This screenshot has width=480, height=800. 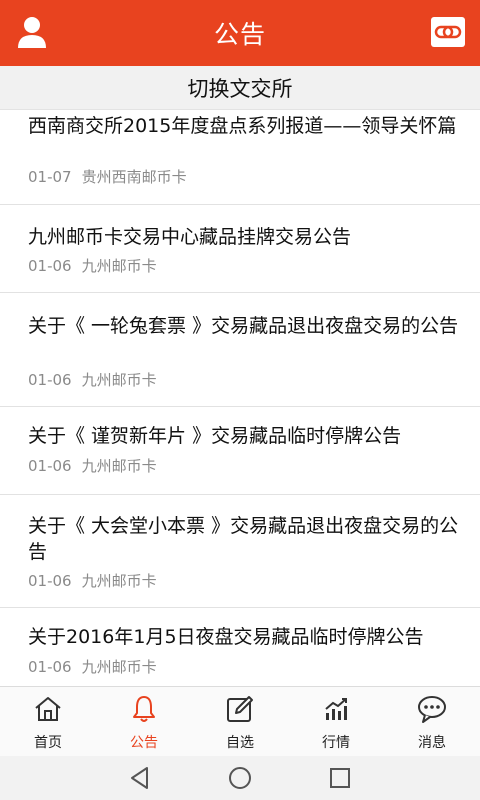 I want to click on nav-watchlist-label: 自选, so click(x=240, y=743).